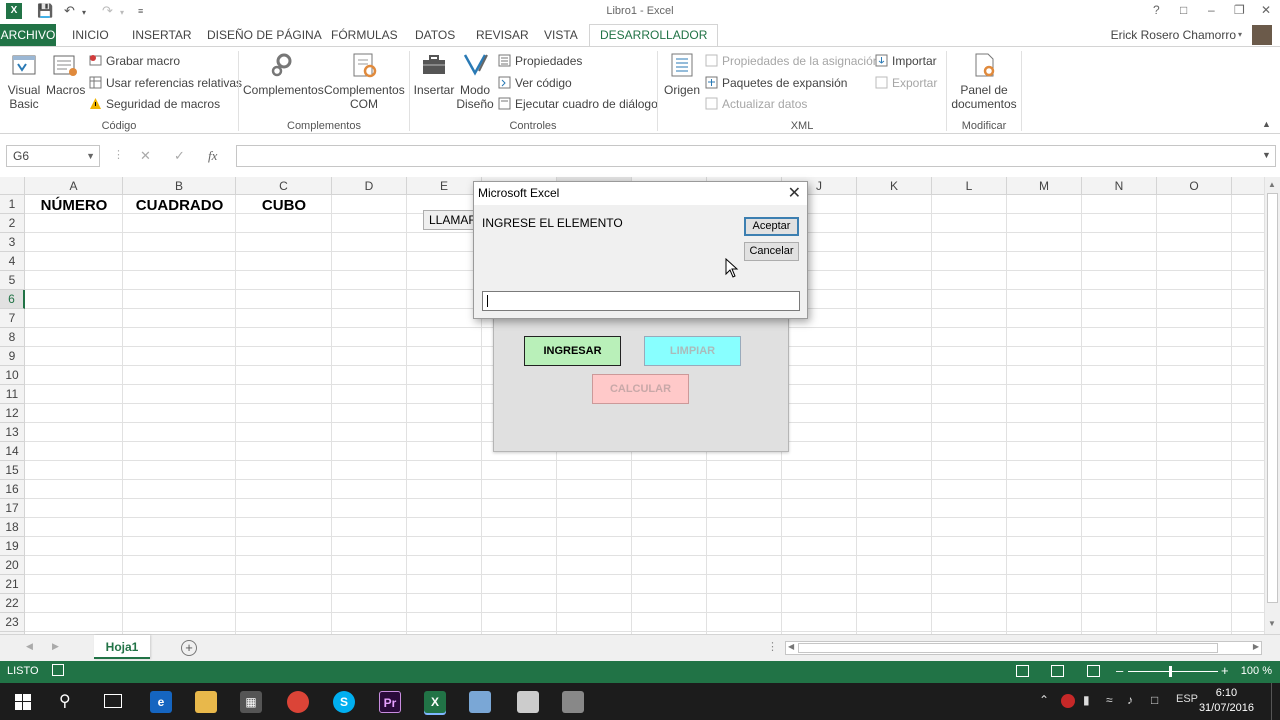 Image resolution: width=1280 pixels, height=720 pixels. What do you see at coordinates (776, 83) in the screenshot?
I see `paquetes-expansion-button: Paquetes de expansión` at bounding box center [776, 83].